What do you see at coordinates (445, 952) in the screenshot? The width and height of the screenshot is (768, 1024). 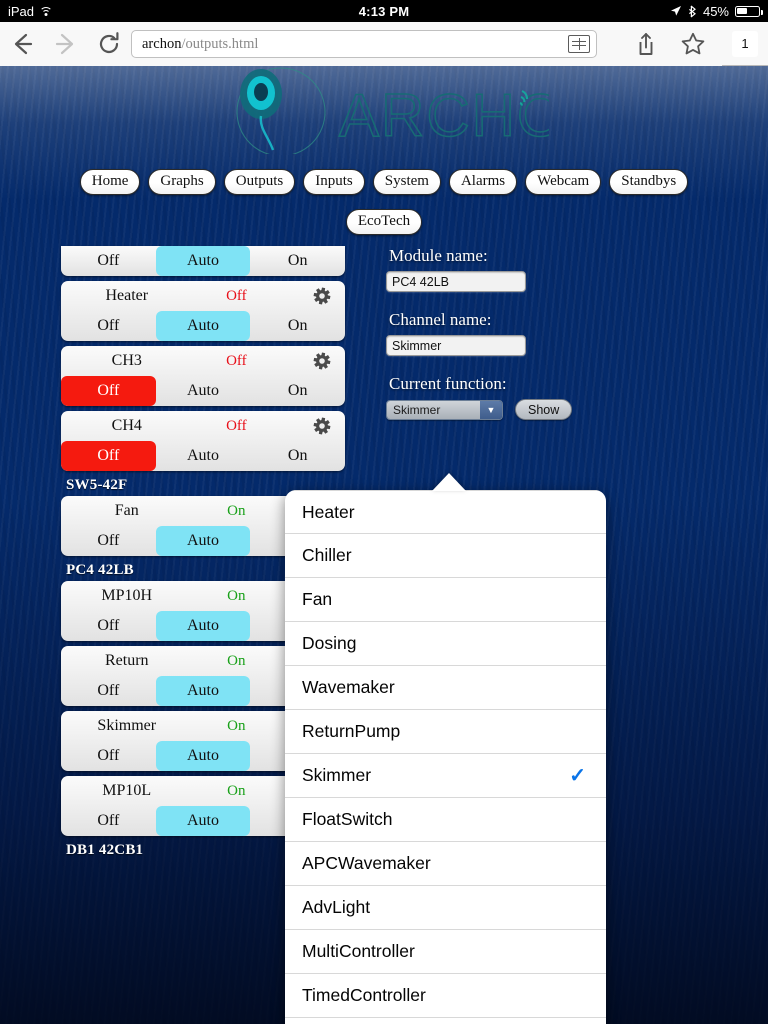 I see `dropdown-option: MultiController` at bounding box center [445, 952].